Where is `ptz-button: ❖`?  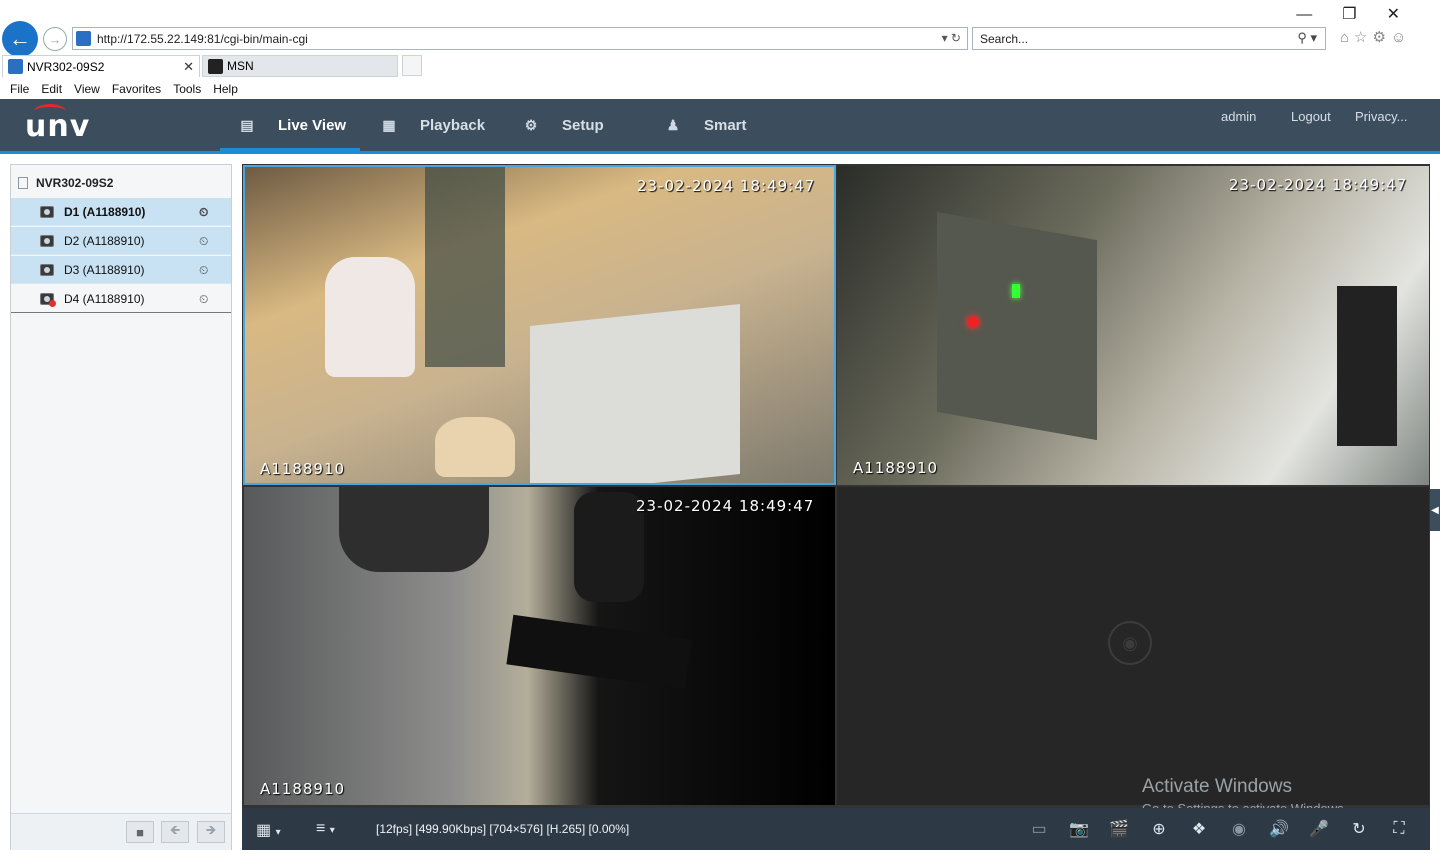 ptz-button: ❖ is located at coordinates (1199, 829).